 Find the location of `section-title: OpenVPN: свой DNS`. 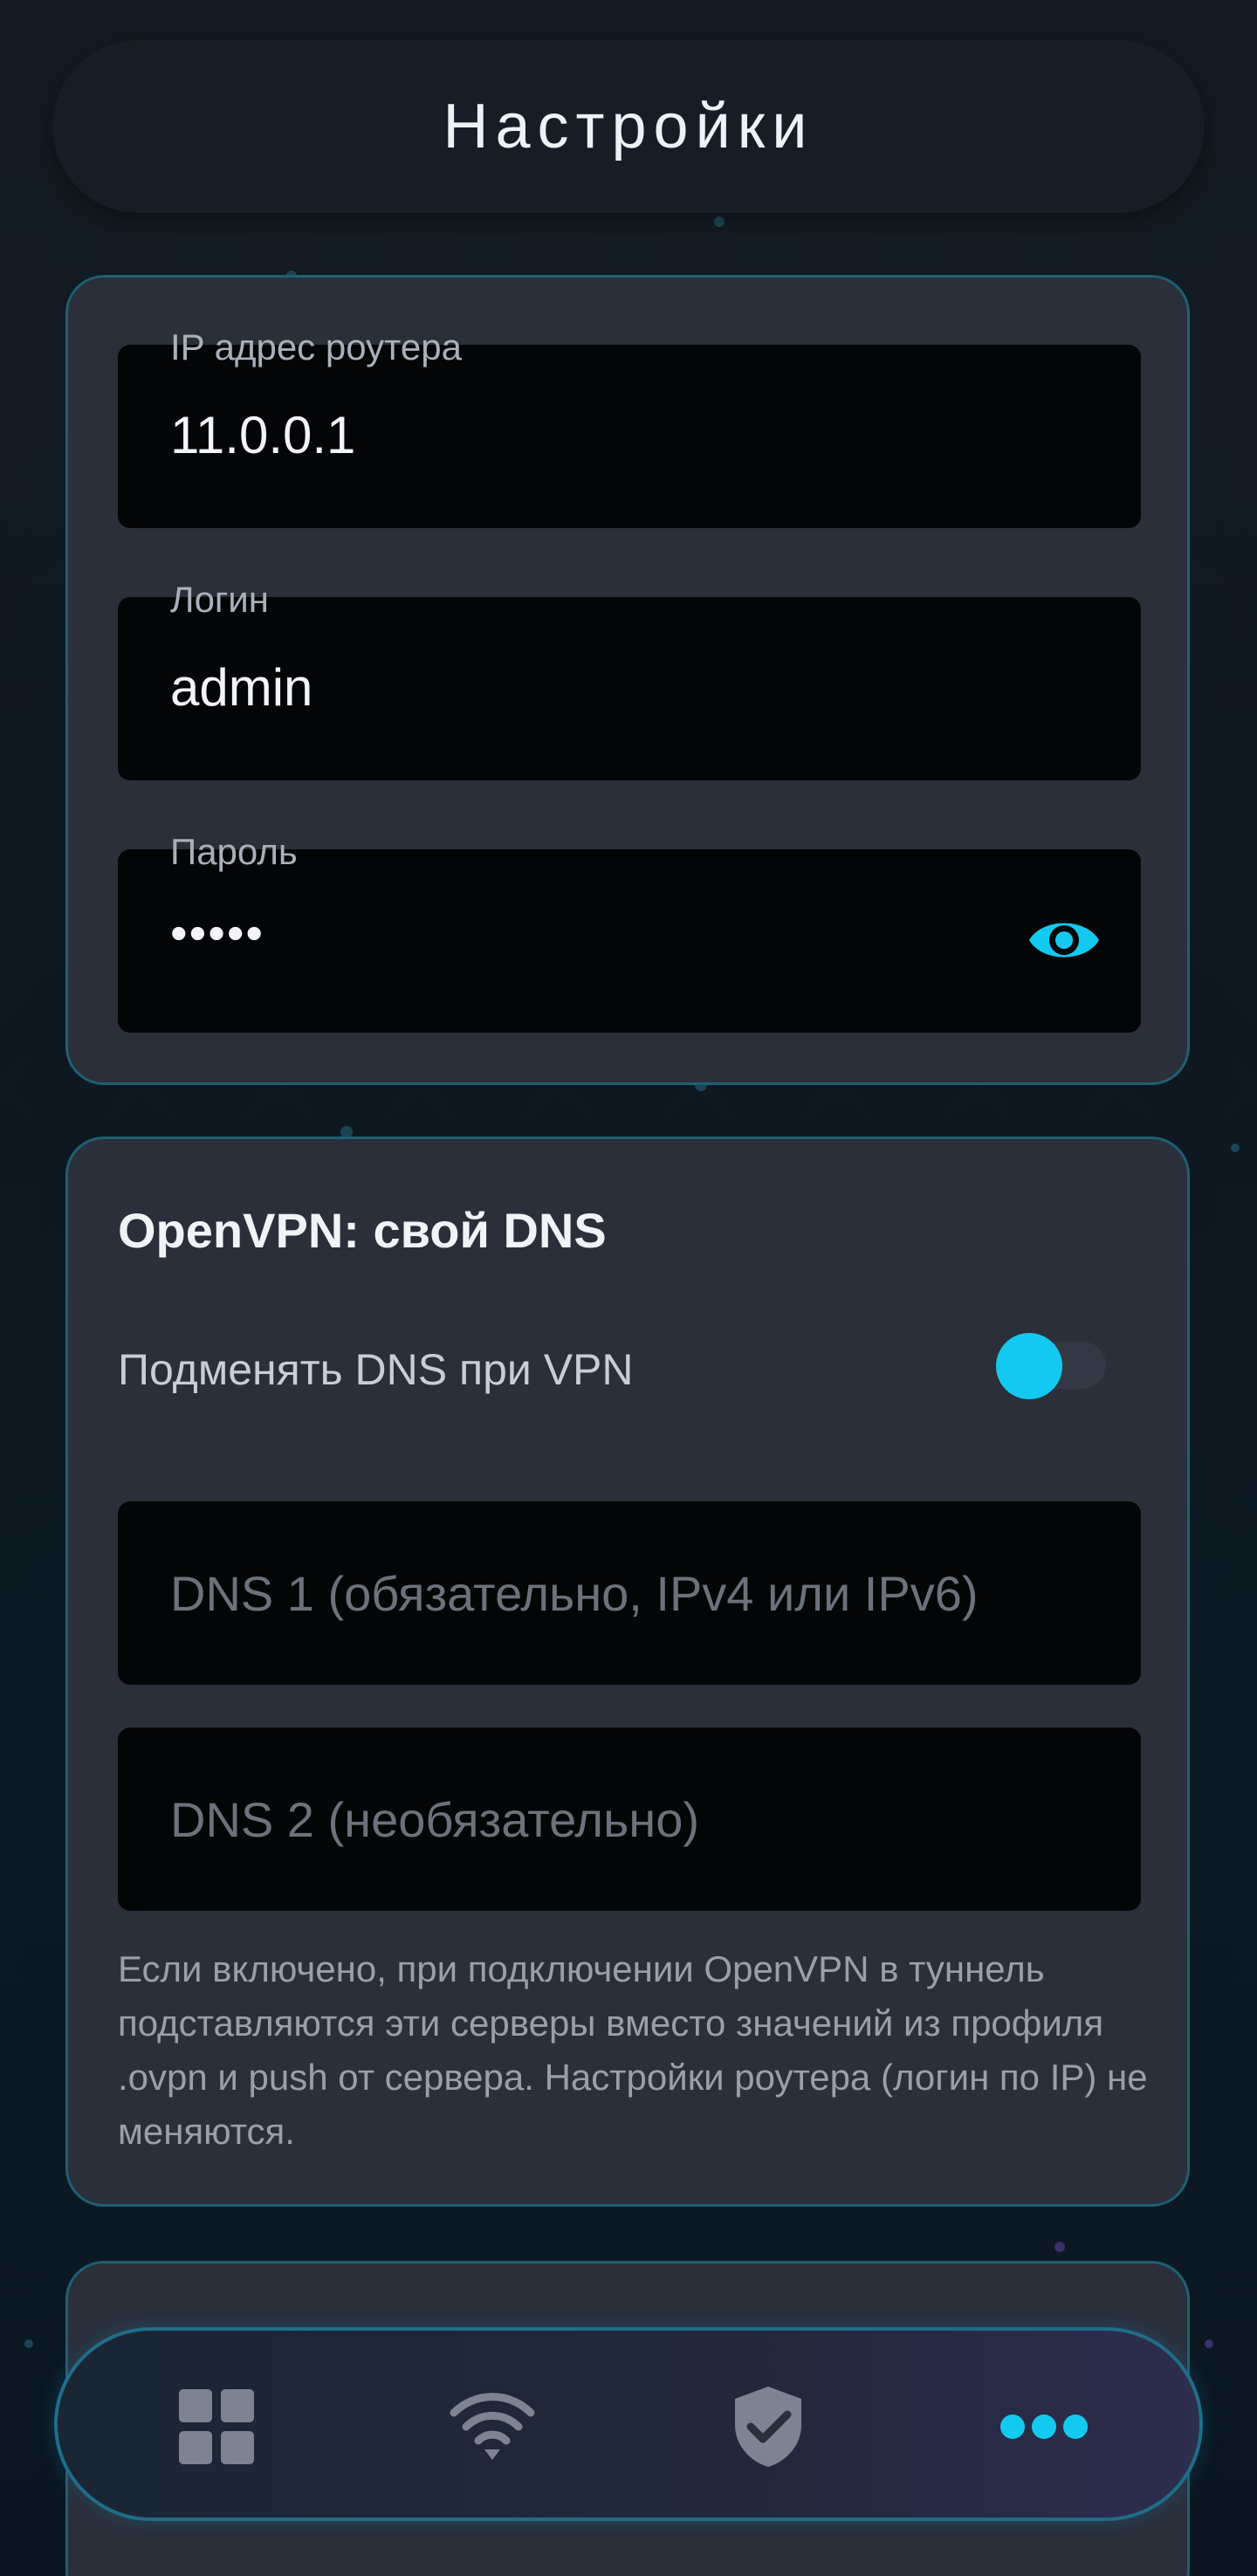

section-title: OpenVPN: свой DNS is located at coordinates (362, 1230).